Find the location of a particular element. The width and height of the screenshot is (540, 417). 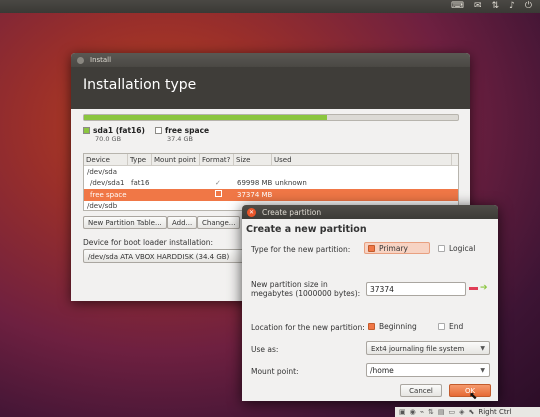

format-checkbox: ✓ is located at coordinates (217, 183).